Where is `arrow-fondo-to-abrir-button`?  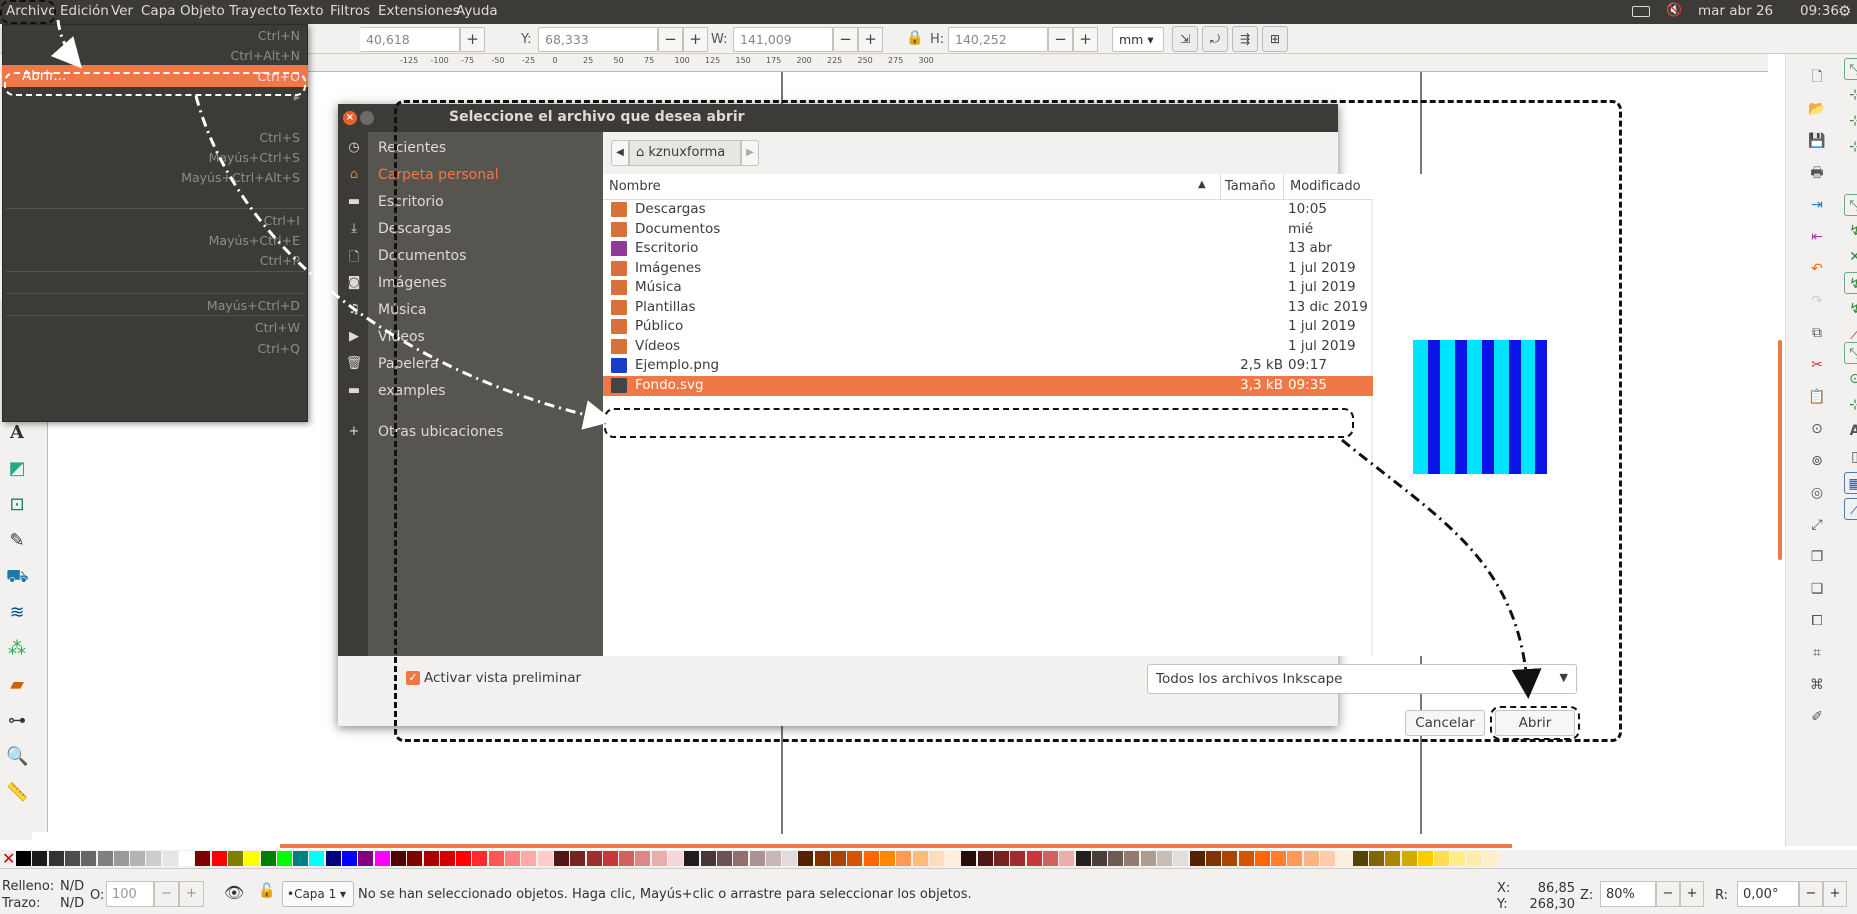
arrow-fondo-to-abrir-button is located at coordinates (1441, 568).